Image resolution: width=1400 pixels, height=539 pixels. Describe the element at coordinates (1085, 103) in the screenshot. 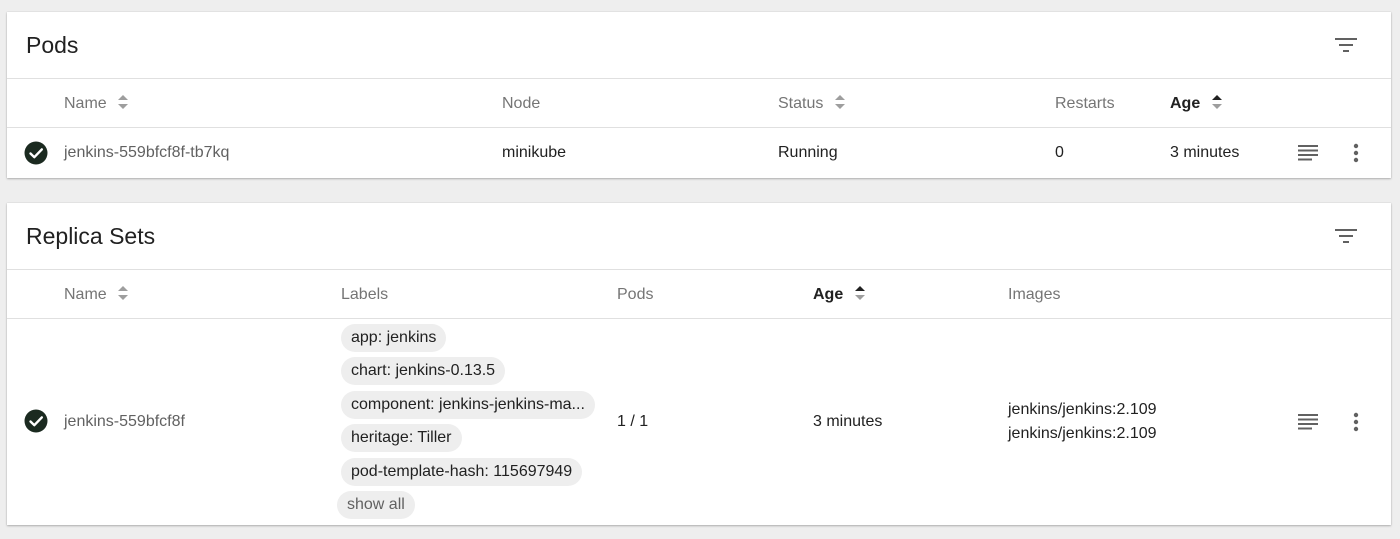

I see `column-header-restarts: Restarts` at that location.